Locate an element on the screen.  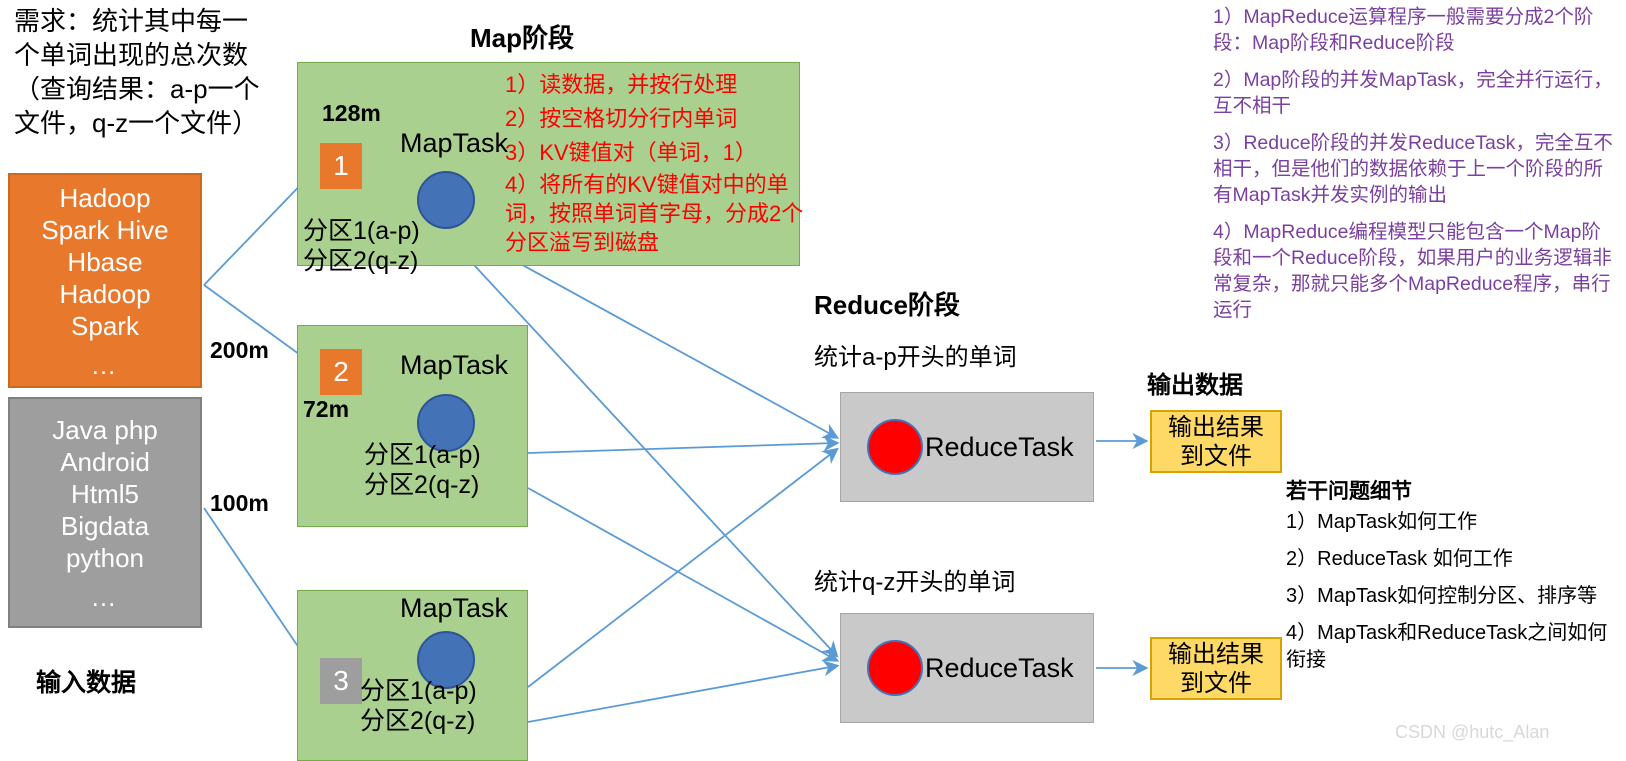
partitions-2: 分区1(a-p) 分区2(q-z) is located at coordinates (422, 470).